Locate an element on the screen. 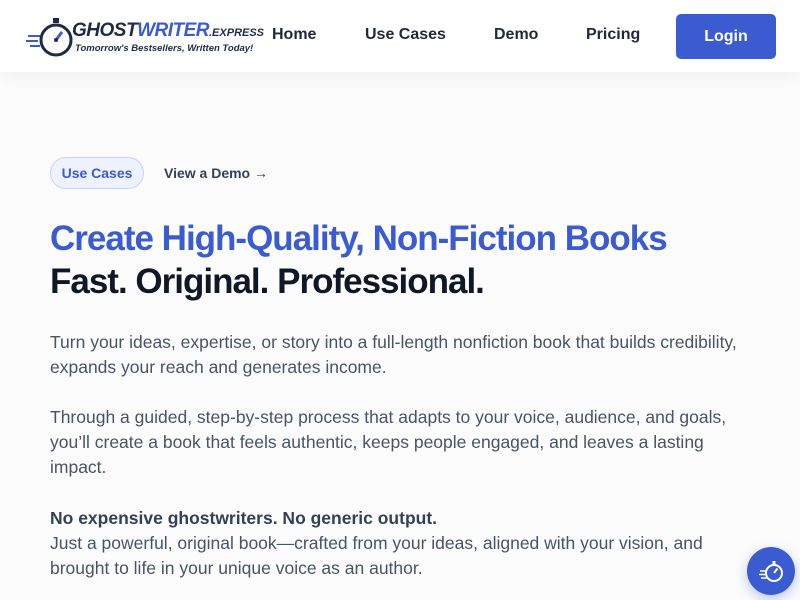  brand-name-part1: GHOST is located at coordinates (105, 30).